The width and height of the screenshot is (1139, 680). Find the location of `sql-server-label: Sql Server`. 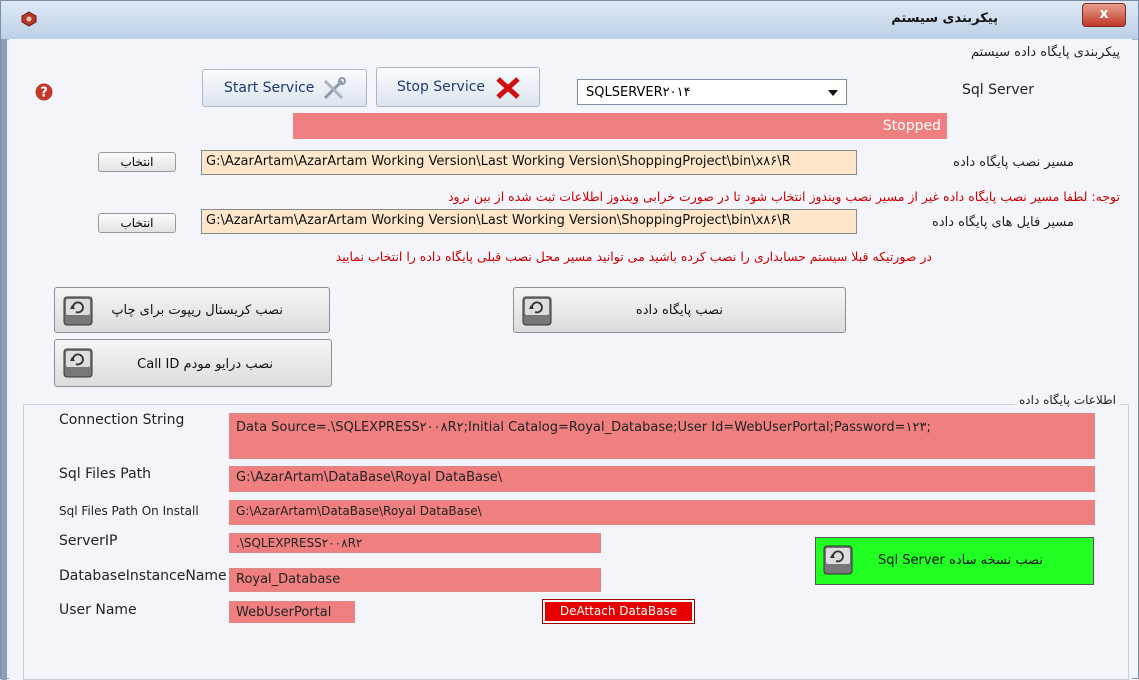

sql-server-label: Sql Server is located at coordinates (998, 90).